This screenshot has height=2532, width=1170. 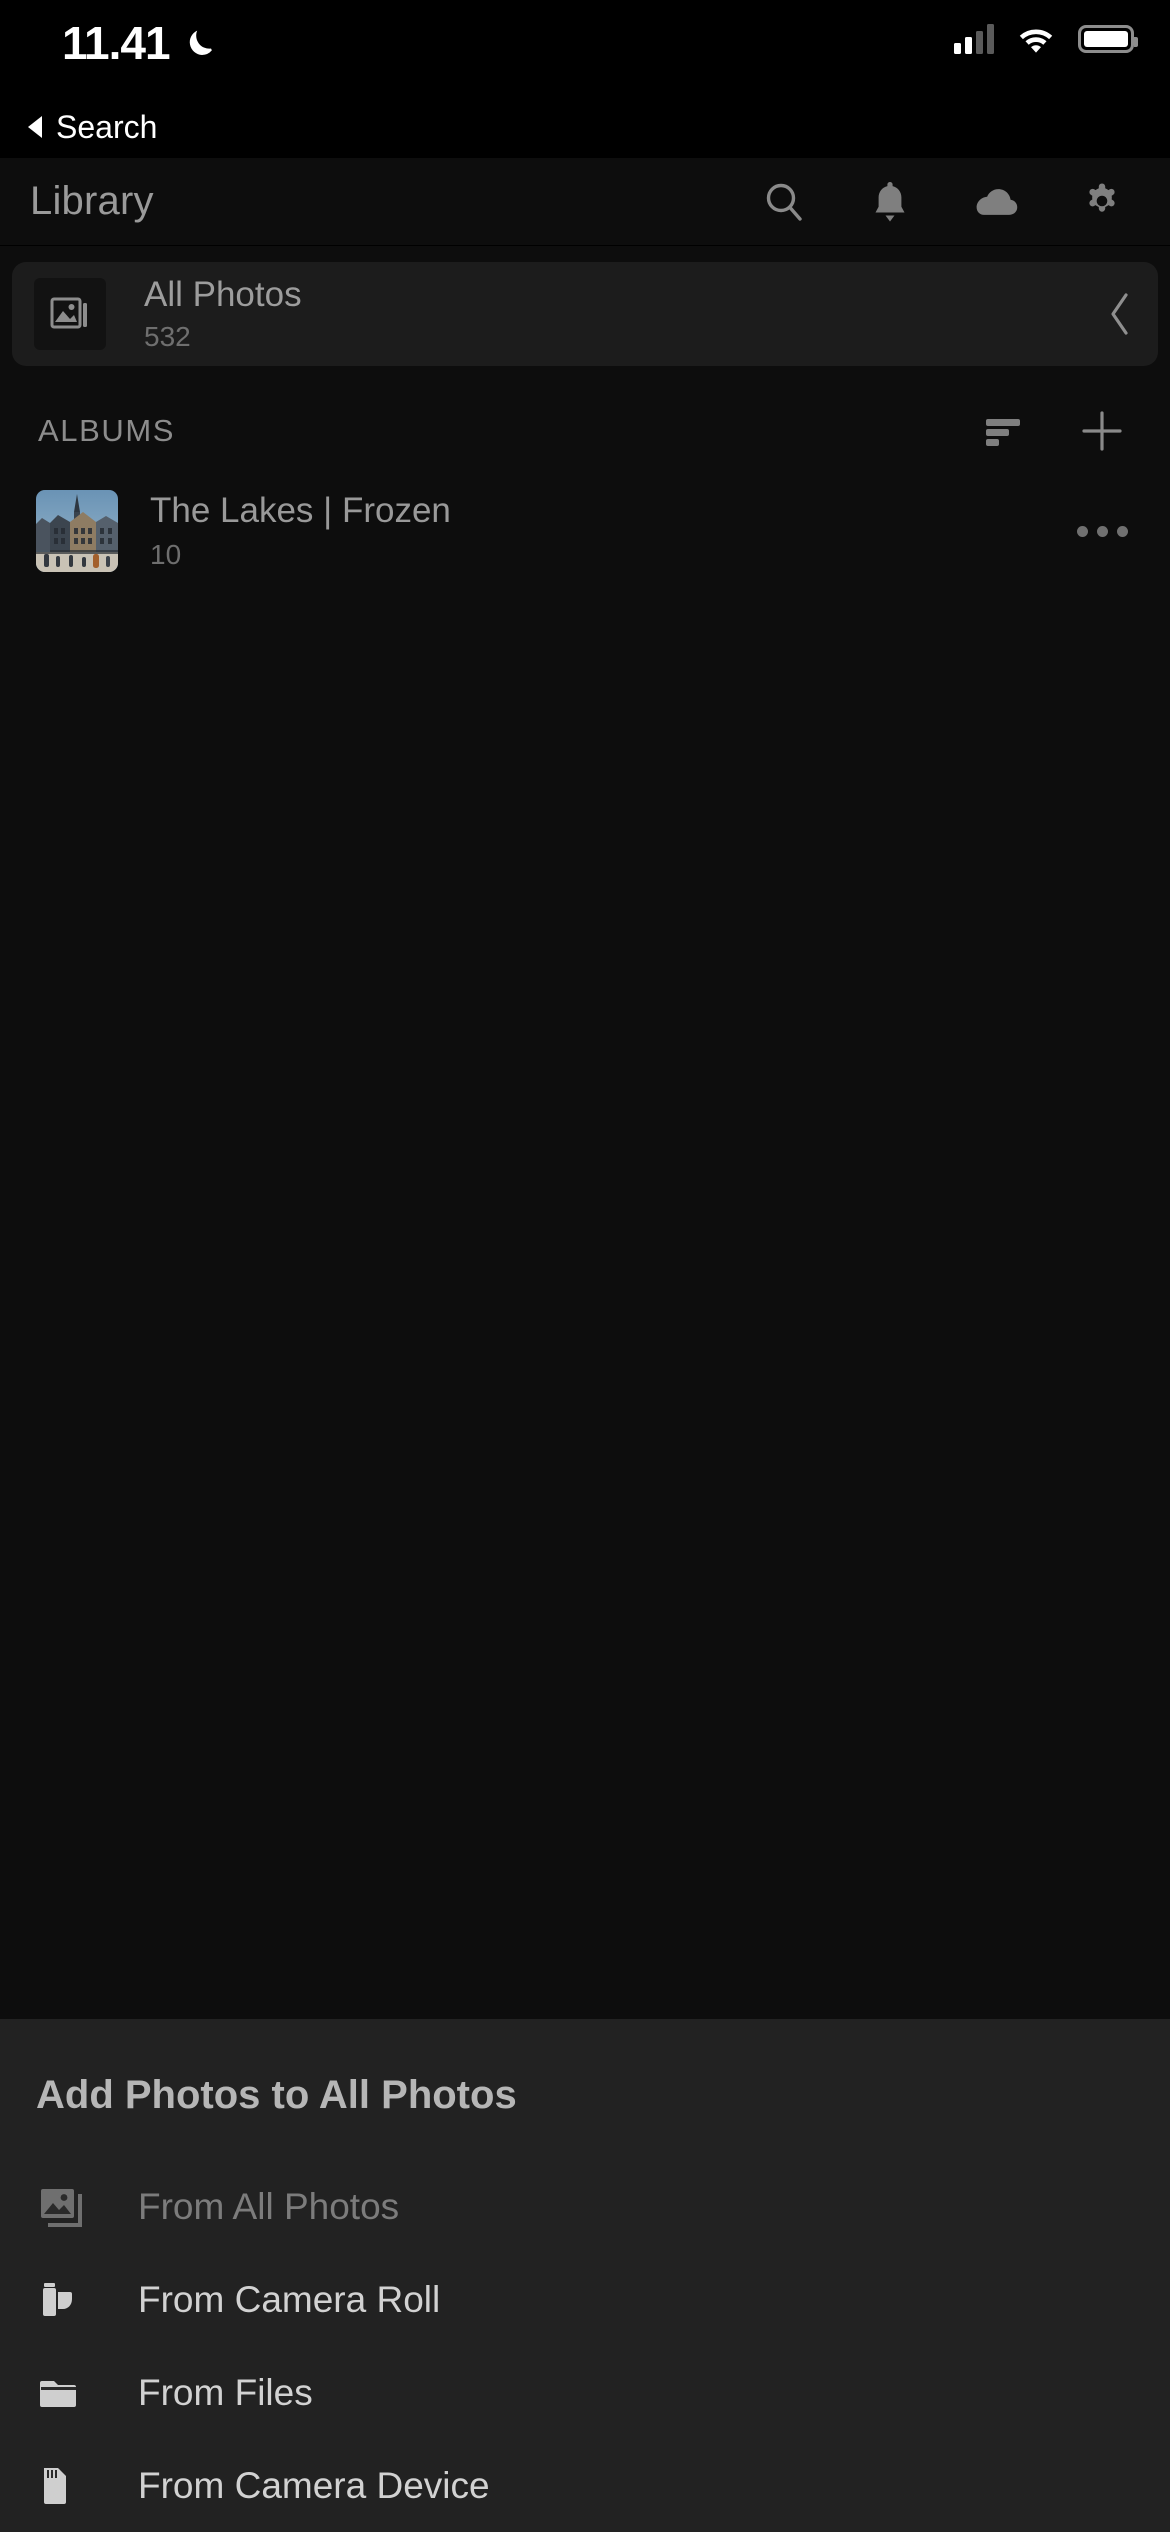 I want to click on search-icon, so click(x=784, y=202).